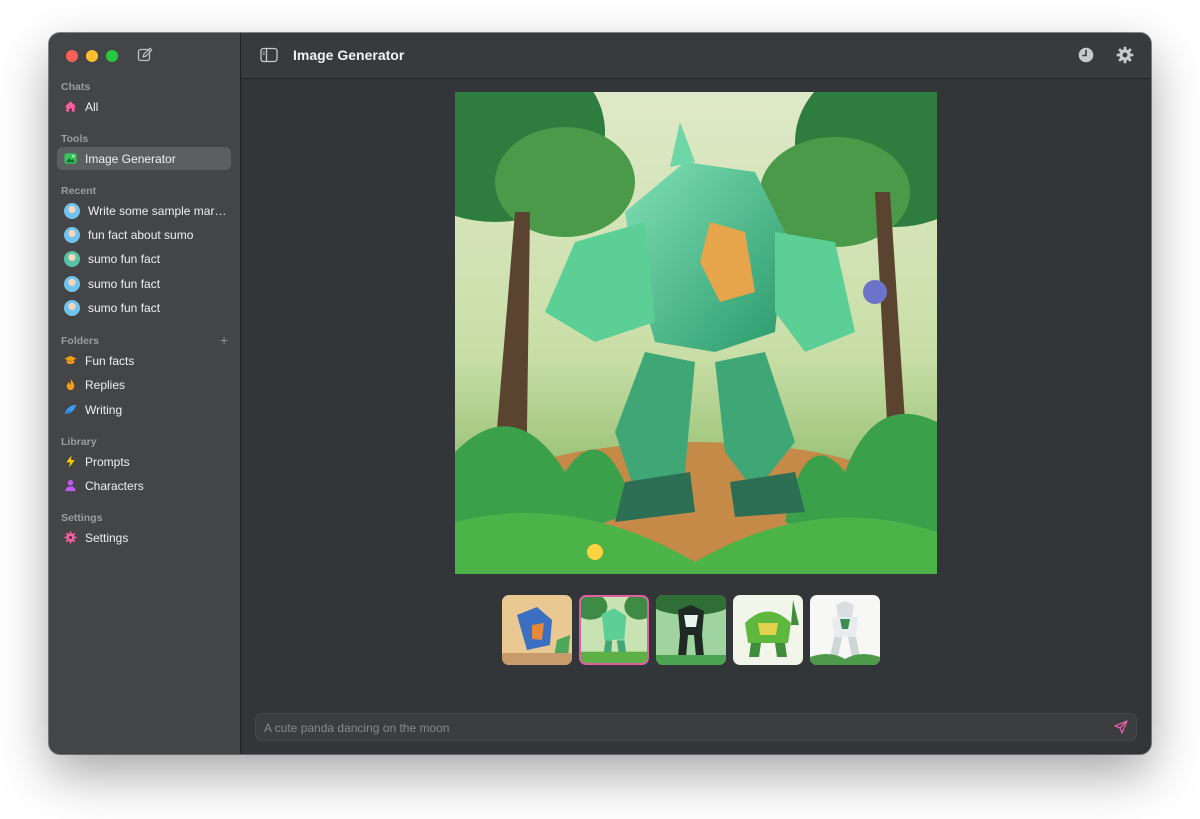 The image size is (1200, 819). Describe the element at coordinates (75, 139) in the screenshot. I see `section-title-tools: Tools` at that location.